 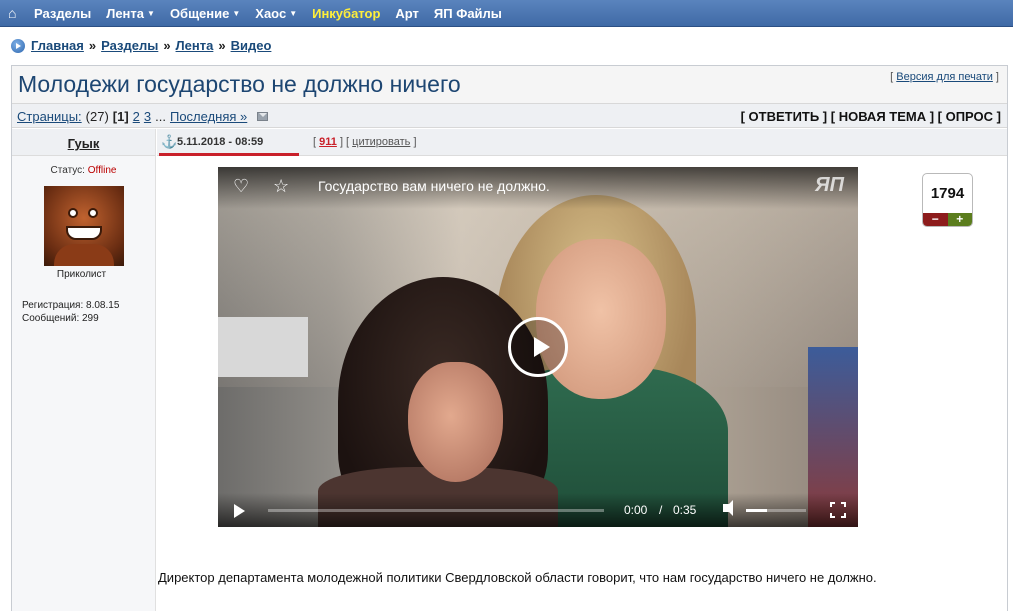 I want to click on nav-item-razdely: Разделы, so click(x=62, y=13).